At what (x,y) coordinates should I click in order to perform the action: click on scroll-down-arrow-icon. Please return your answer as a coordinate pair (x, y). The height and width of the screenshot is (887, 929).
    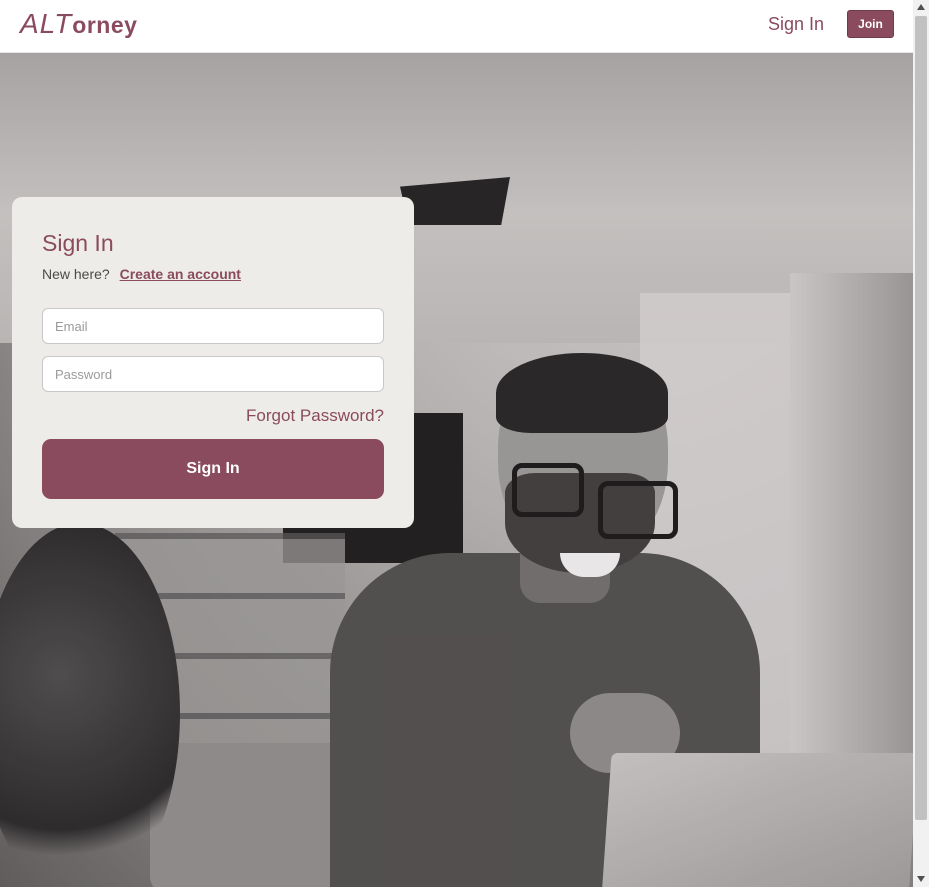
    Looking at the image, I should click on (921, 879).